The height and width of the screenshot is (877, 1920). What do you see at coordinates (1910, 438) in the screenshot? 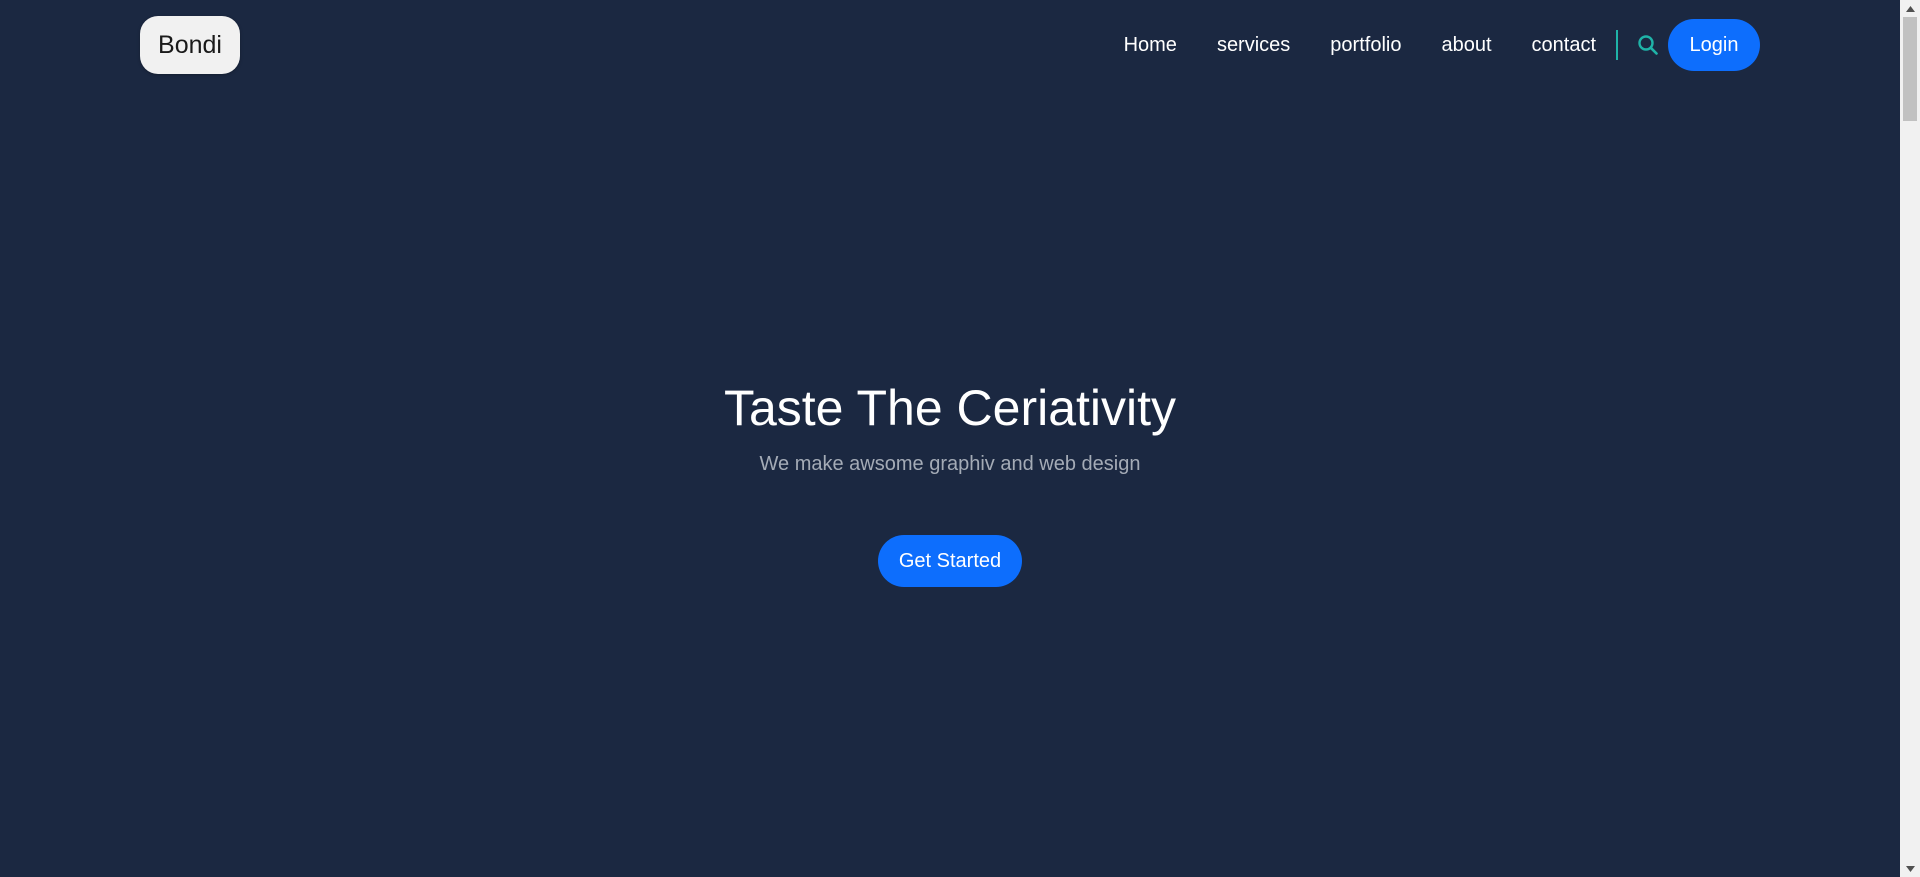
I see `vertical-scrollbar` at bounding box center [1910, 438].